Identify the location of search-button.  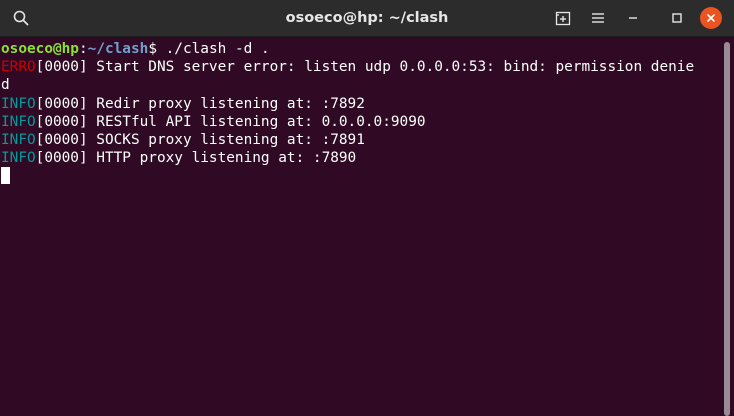
(21, 18).